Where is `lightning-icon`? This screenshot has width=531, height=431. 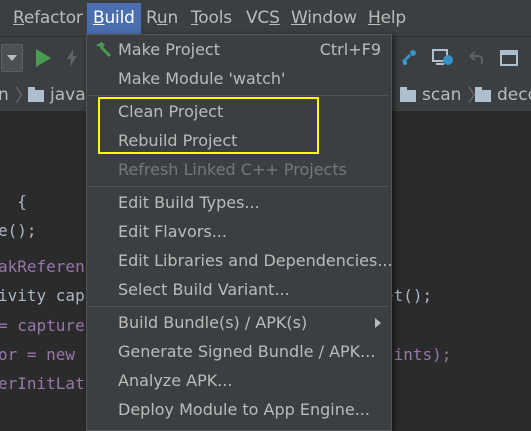 lightning-icon is located at coordinates (72, 58).